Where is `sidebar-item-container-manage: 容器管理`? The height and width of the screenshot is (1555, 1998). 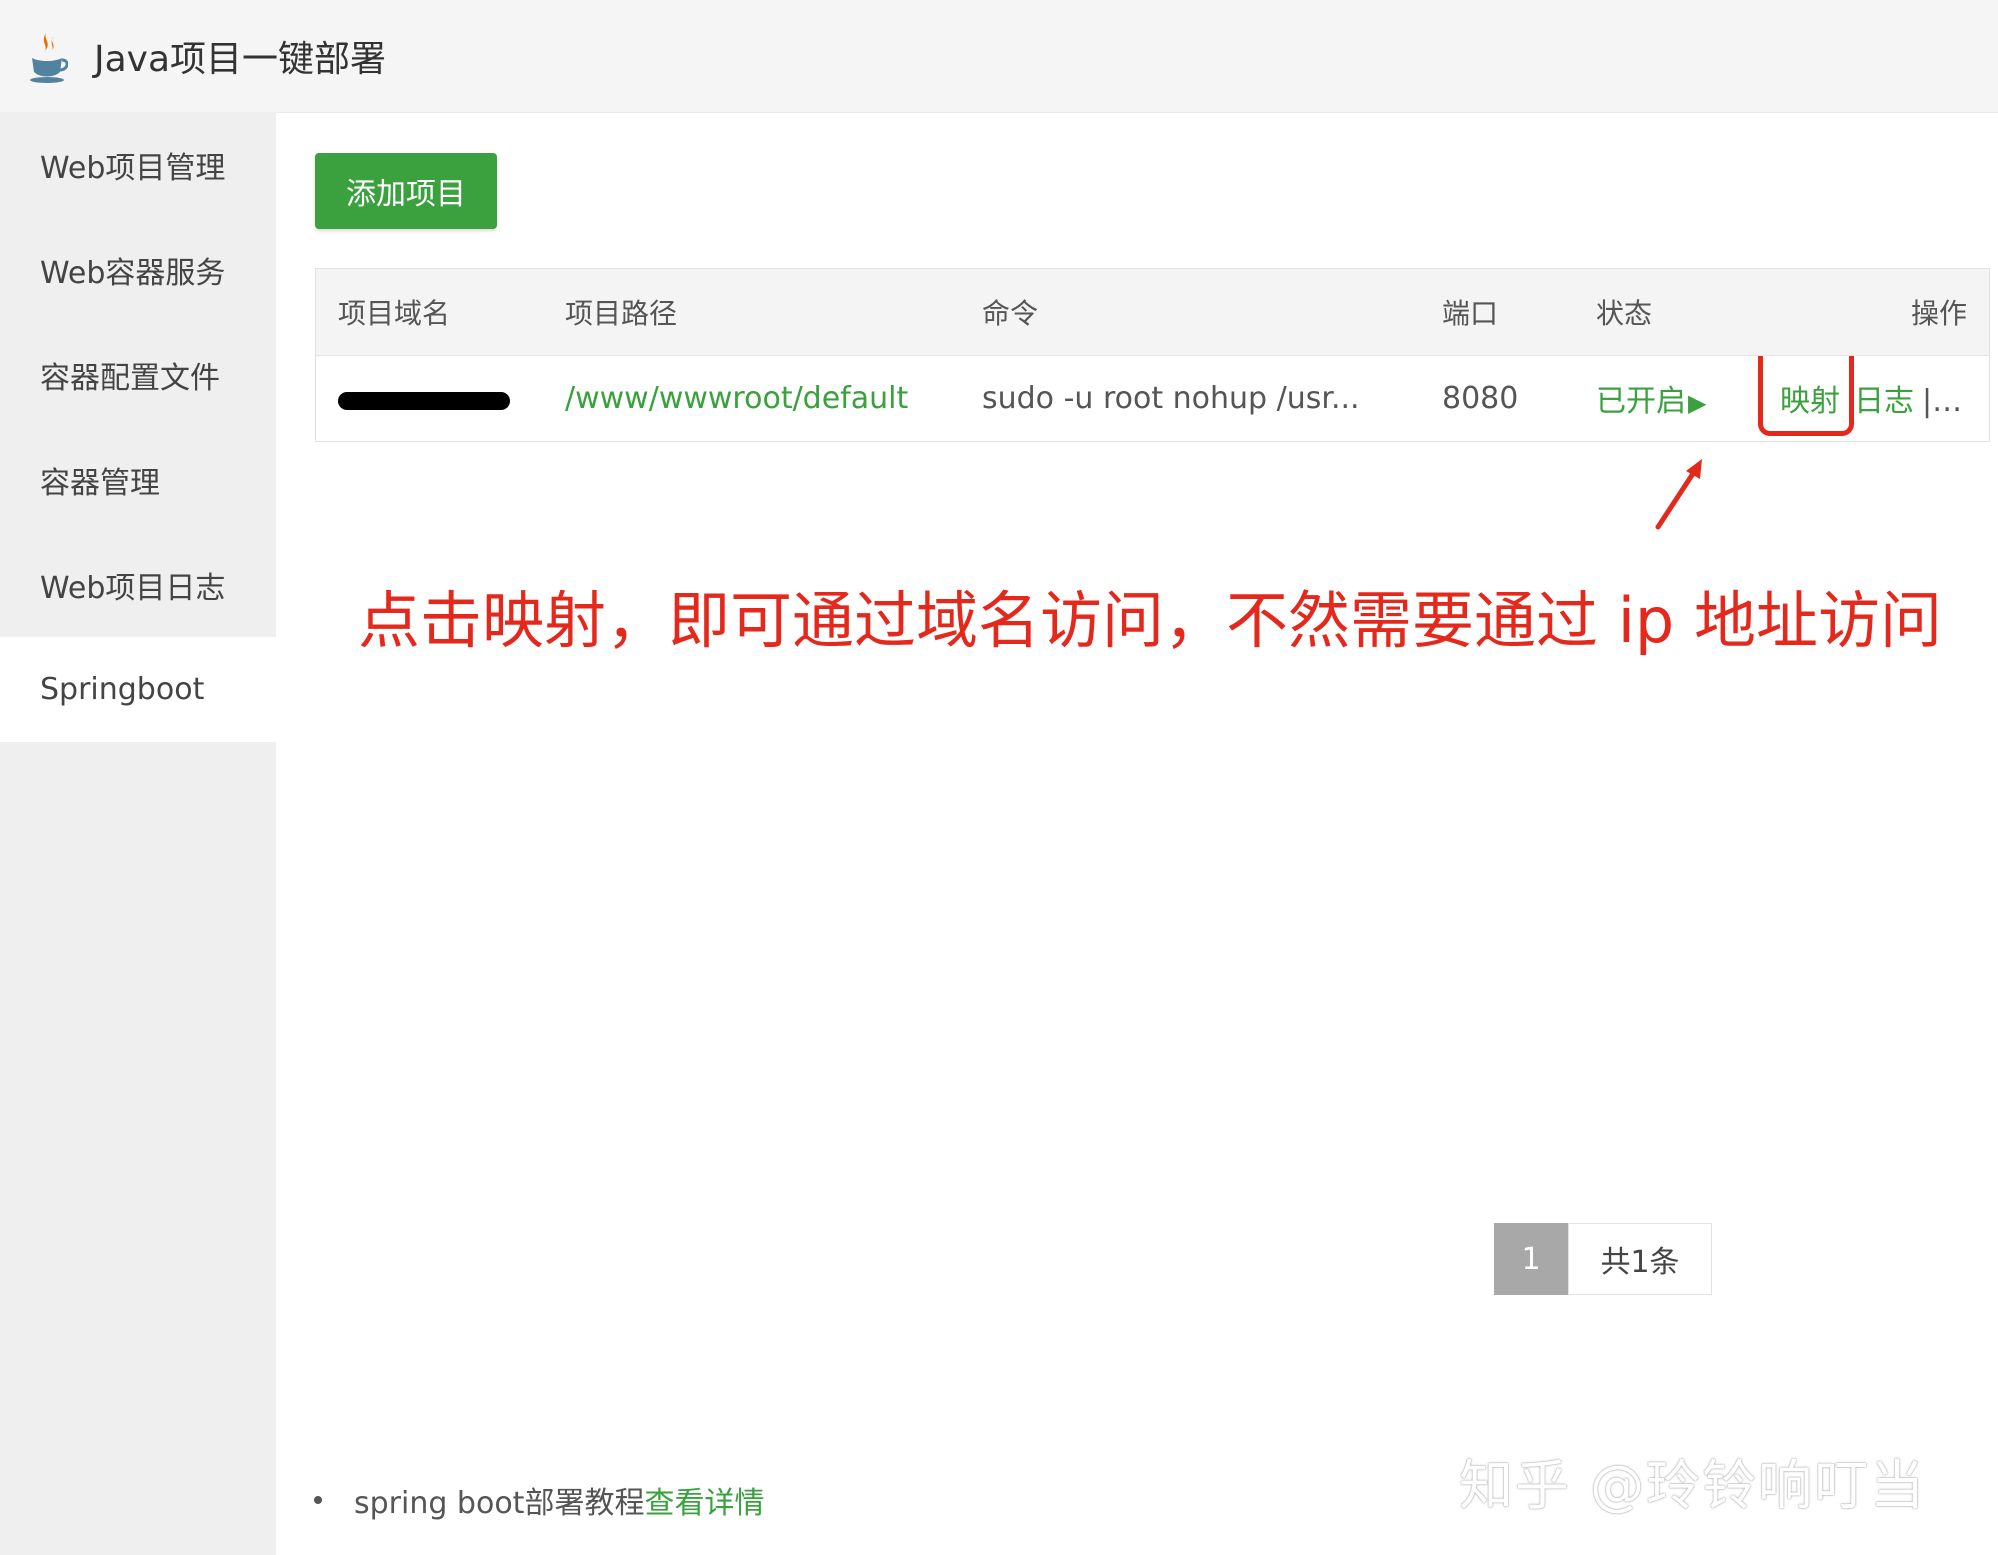 sidebar-item-container-manage: 容器管理 is located at coordinates (138, 479).